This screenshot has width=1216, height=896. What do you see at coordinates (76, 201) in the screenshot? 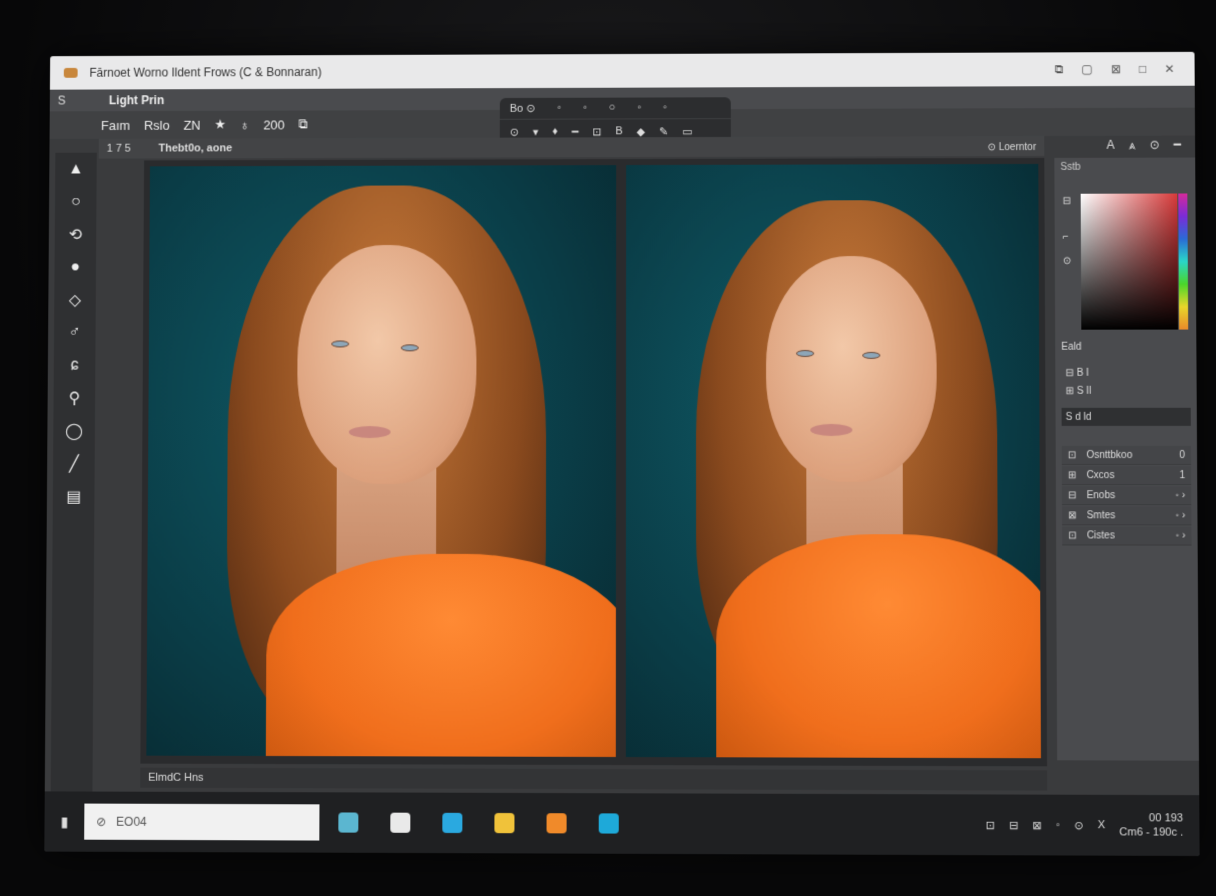
I see `lasso-tool-icon: ○` at bounding box center [76, 201].